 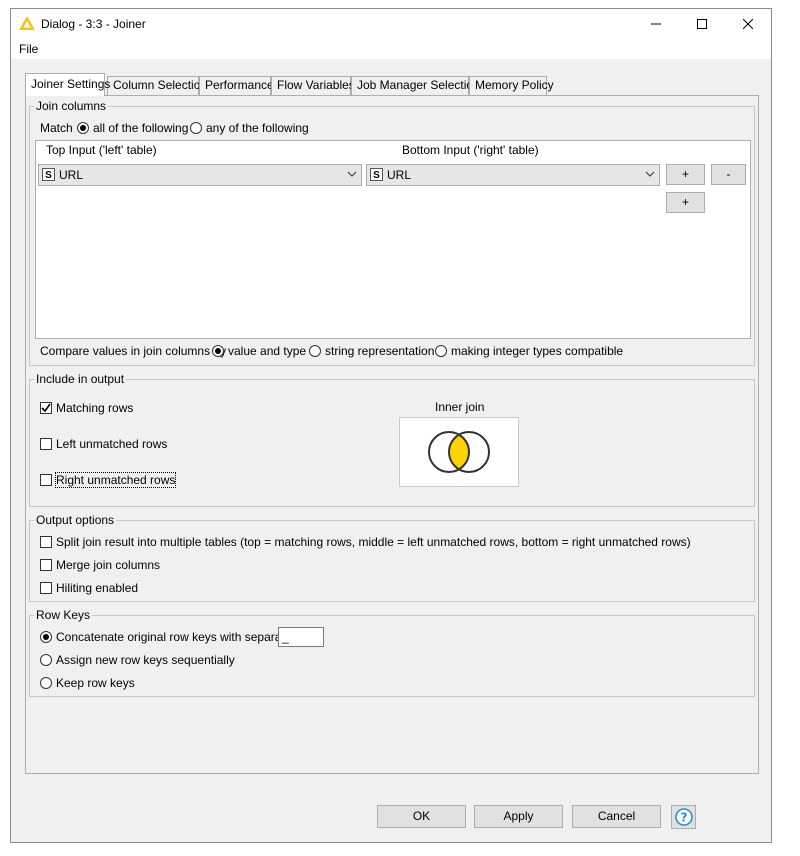 What do you see at coordinates (71, 106) in the screenshot?
I see `join-columns-title: Join columns` at bounding box center [71, 106].